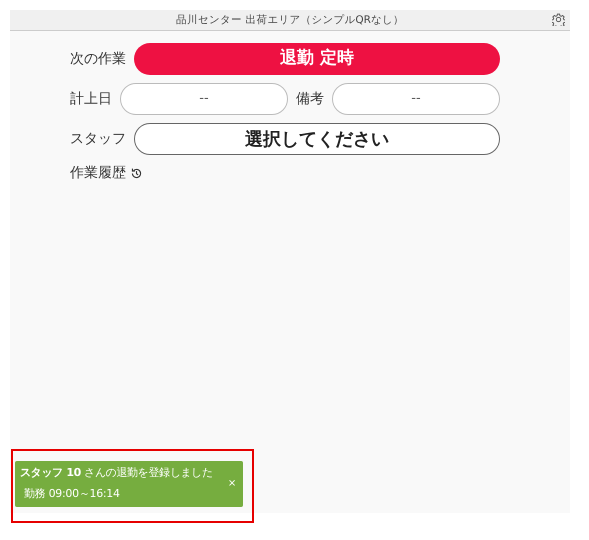  I want to click on next-task-button: 退勤 定時, so click(317, 59).